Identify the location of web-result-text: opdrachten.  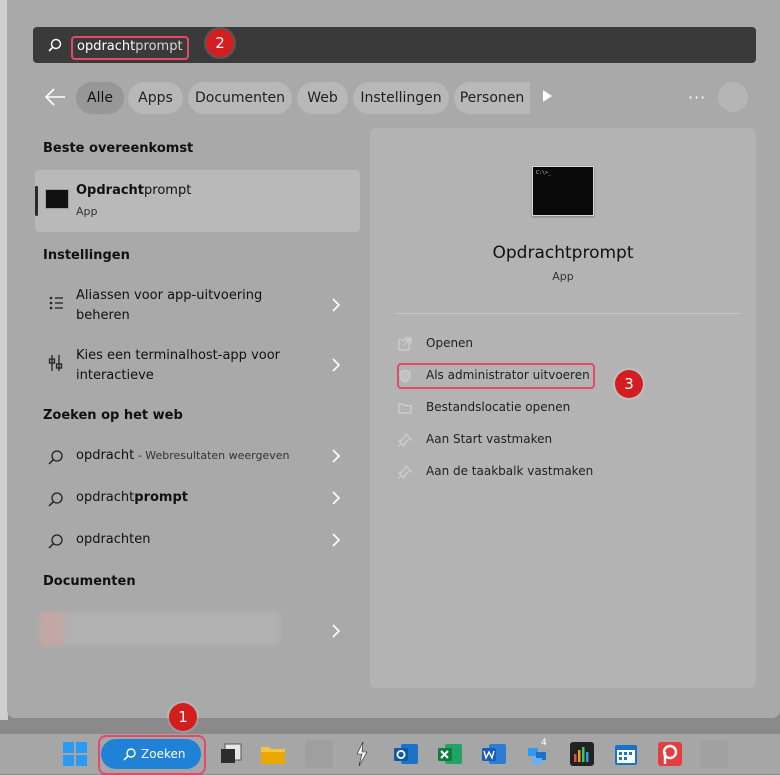
(113, 539).